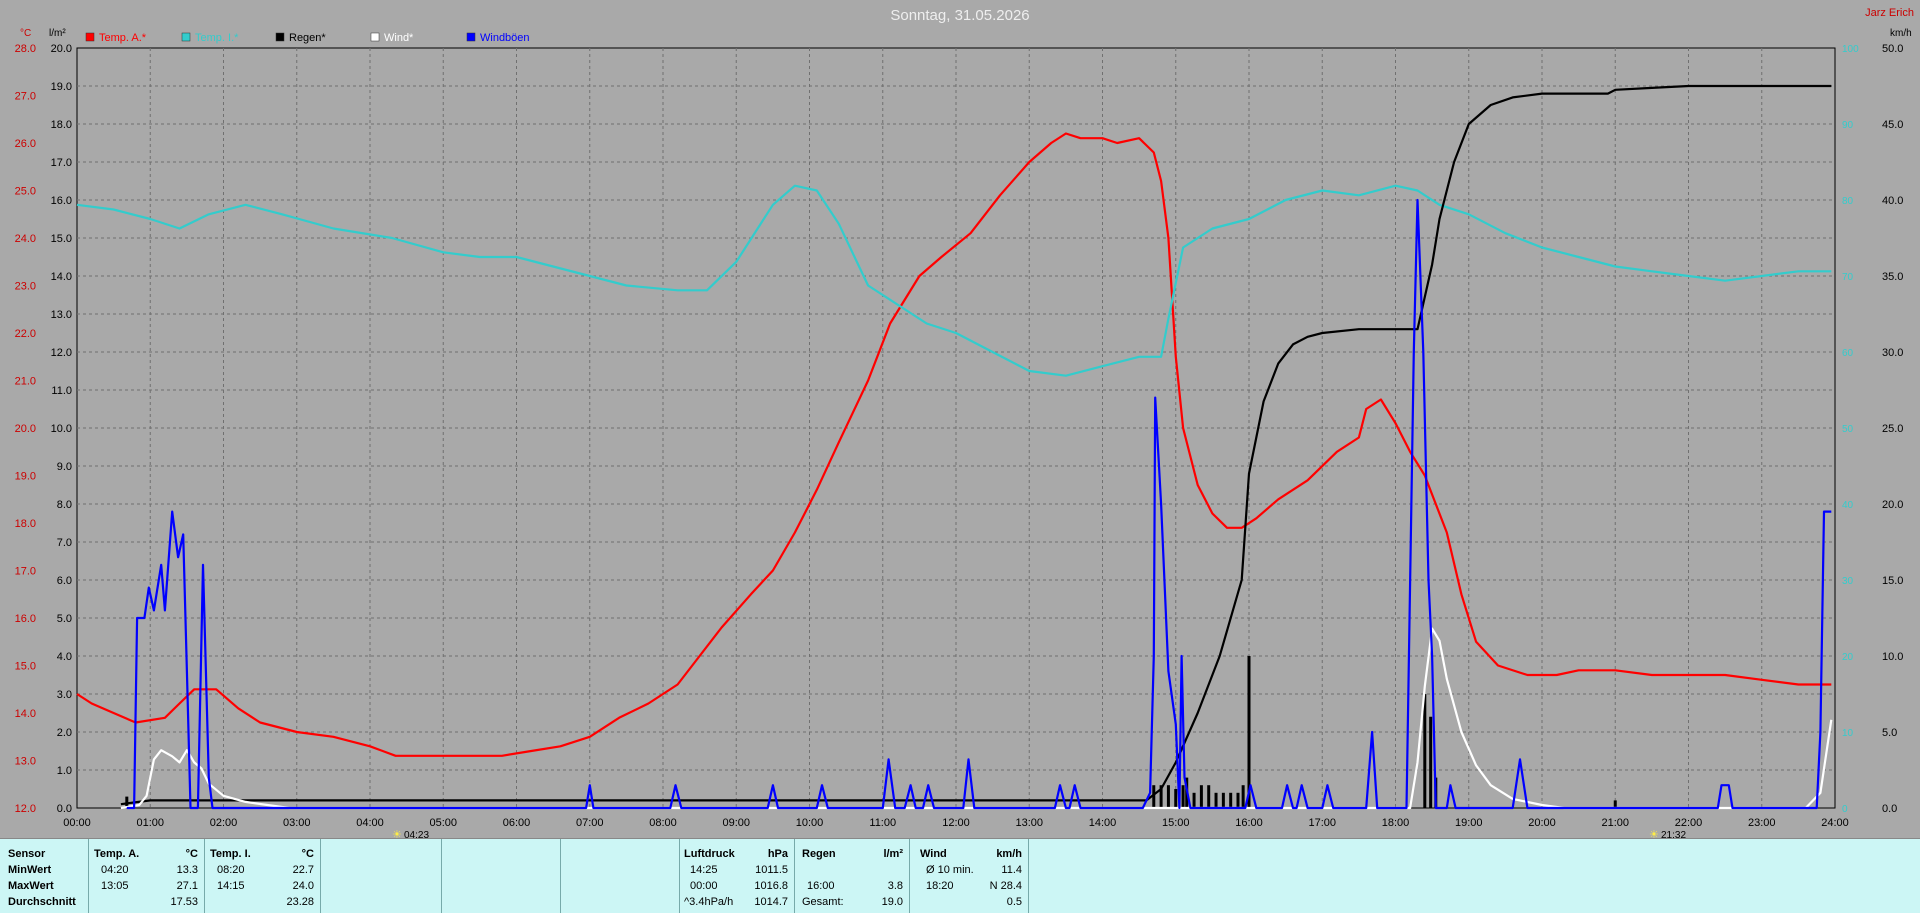  Describe the element at coordinates (117, 854) in the screenshot. I see `stats-temp-a-header: Temp. A.` at that location.